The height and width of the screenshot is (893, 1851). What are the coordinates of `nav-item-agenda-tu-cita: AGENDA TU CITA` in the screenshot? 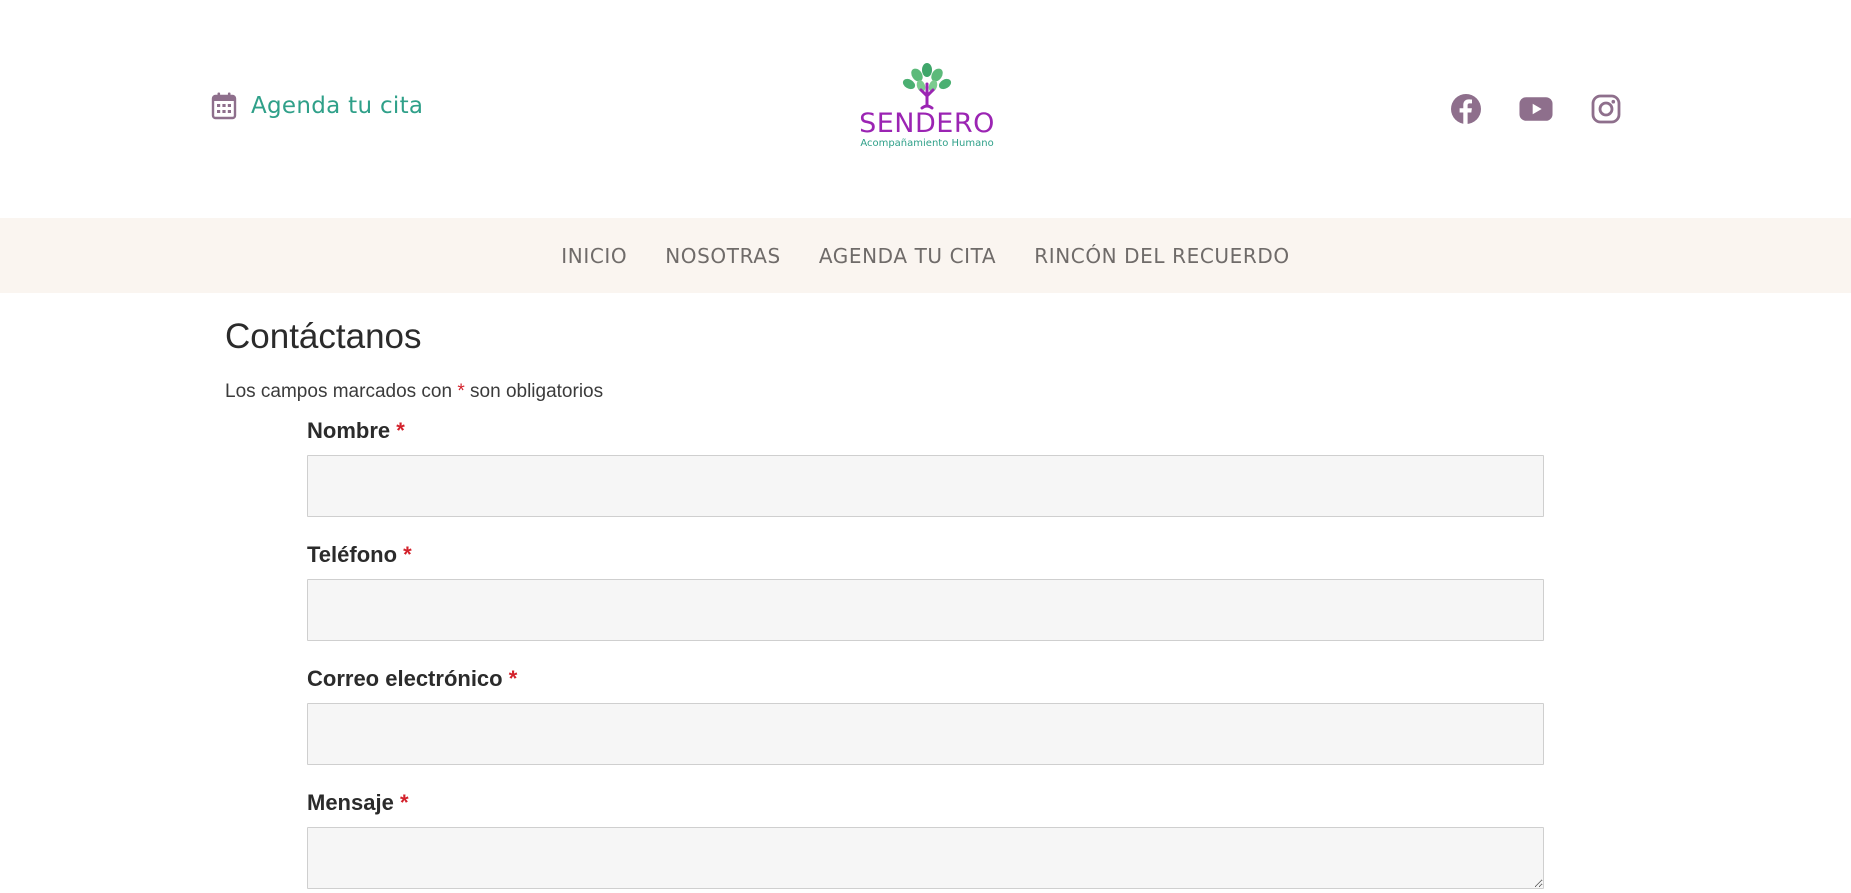 It's located at (907, 256).